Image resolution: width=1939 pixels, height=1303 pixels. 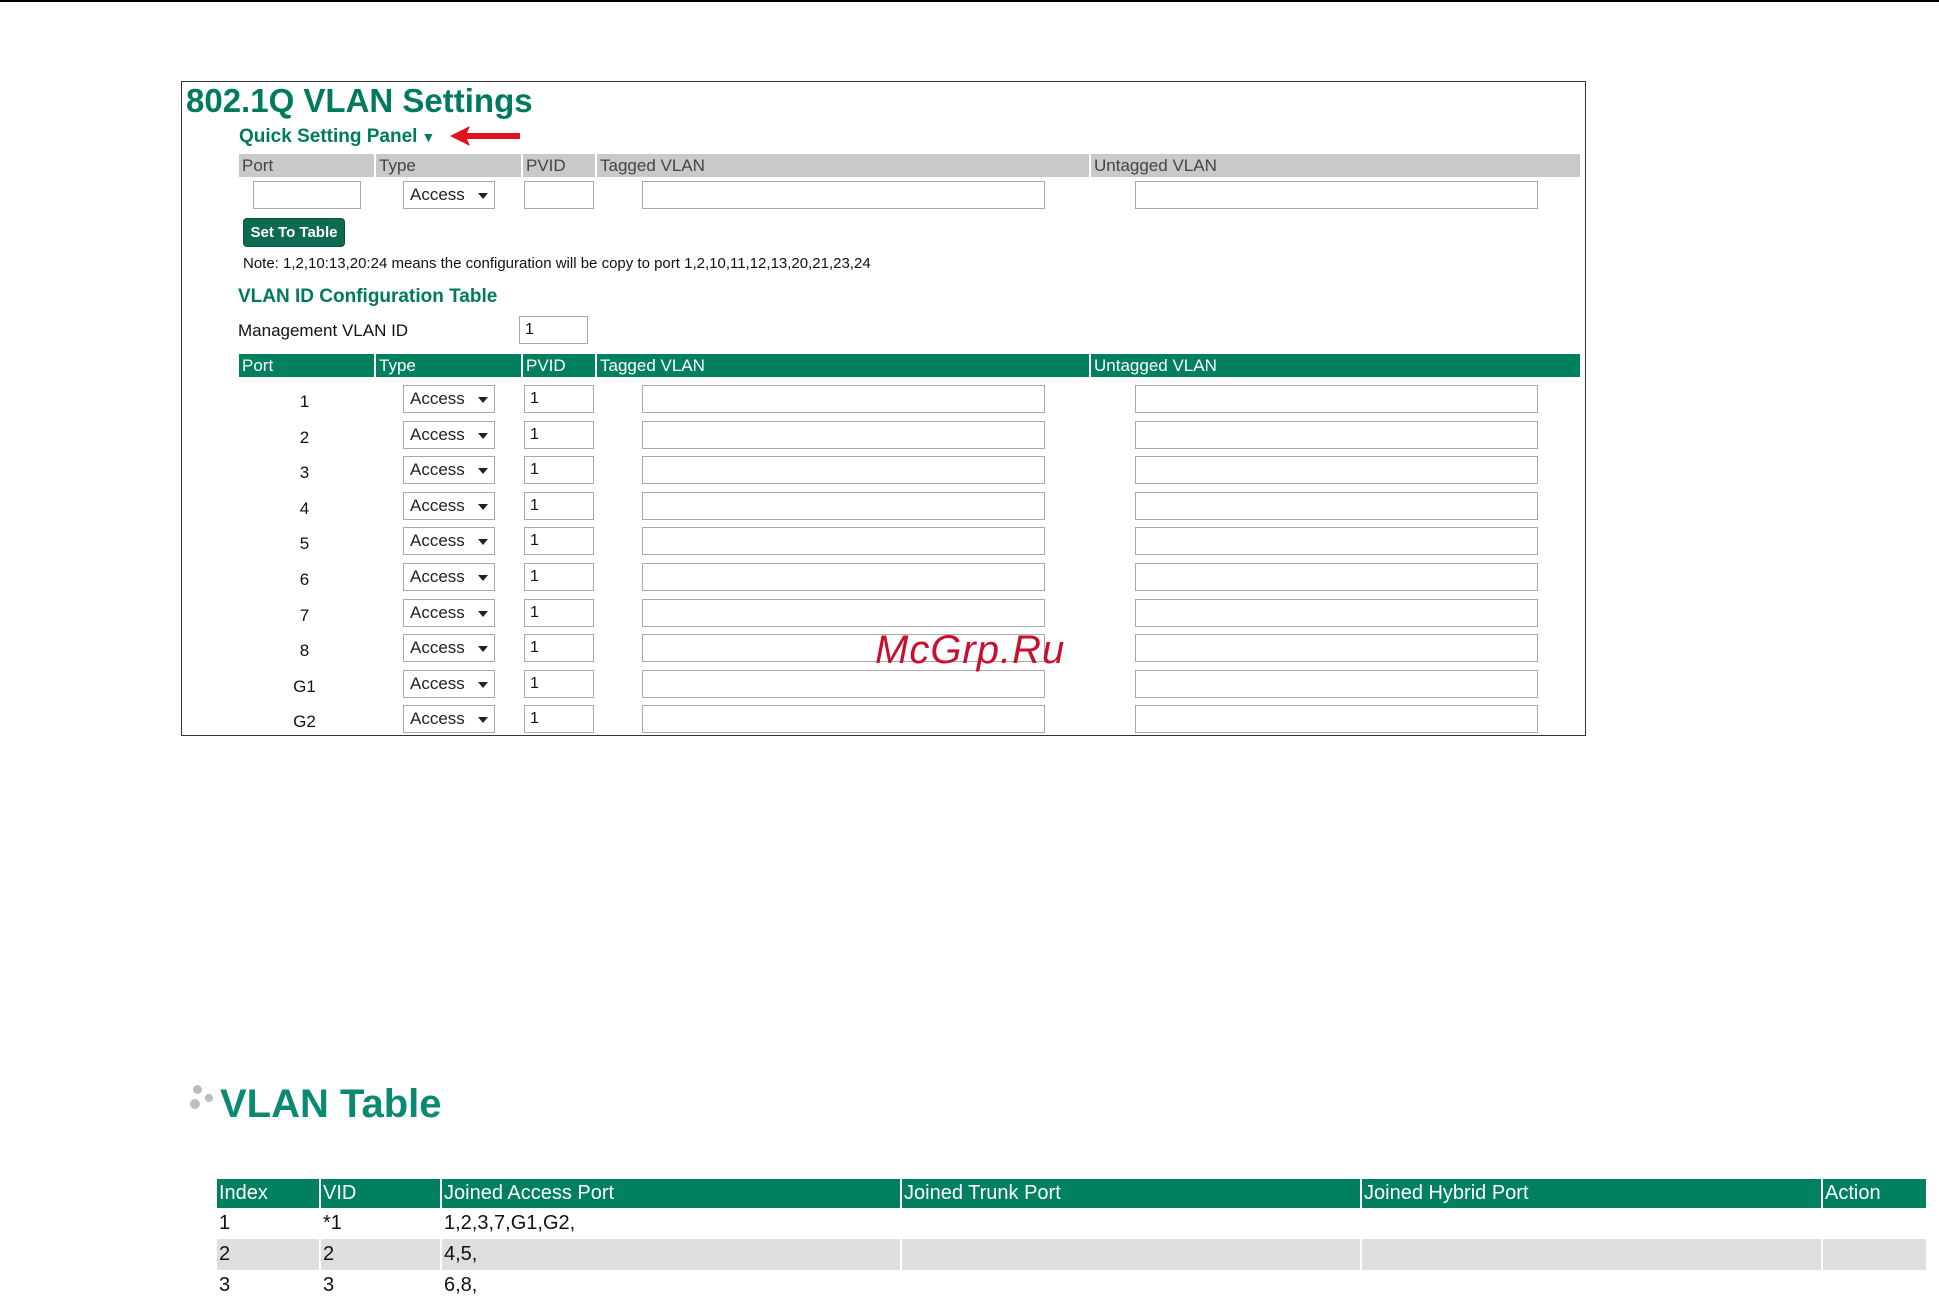 What do you see at coordinates (670, 1193) in the screenshot?
I see `vlan-table-col-2: Joined Access Port` at bounding box center [670, 1193].